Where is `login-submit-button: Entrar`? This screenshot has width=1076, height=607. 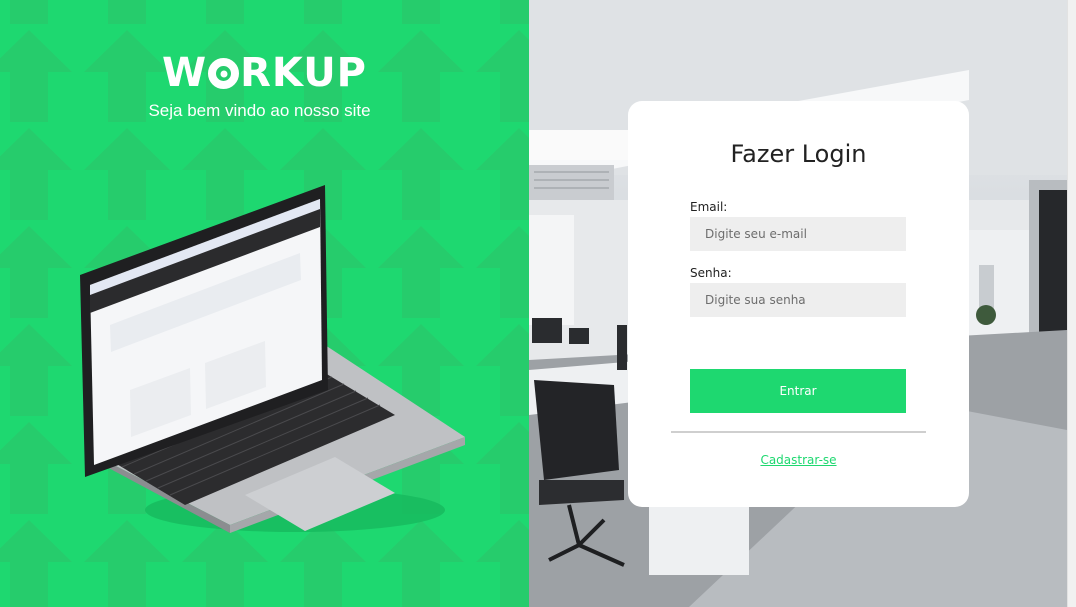 login-submit-button: Entrar is located at coordinates (798, 391).